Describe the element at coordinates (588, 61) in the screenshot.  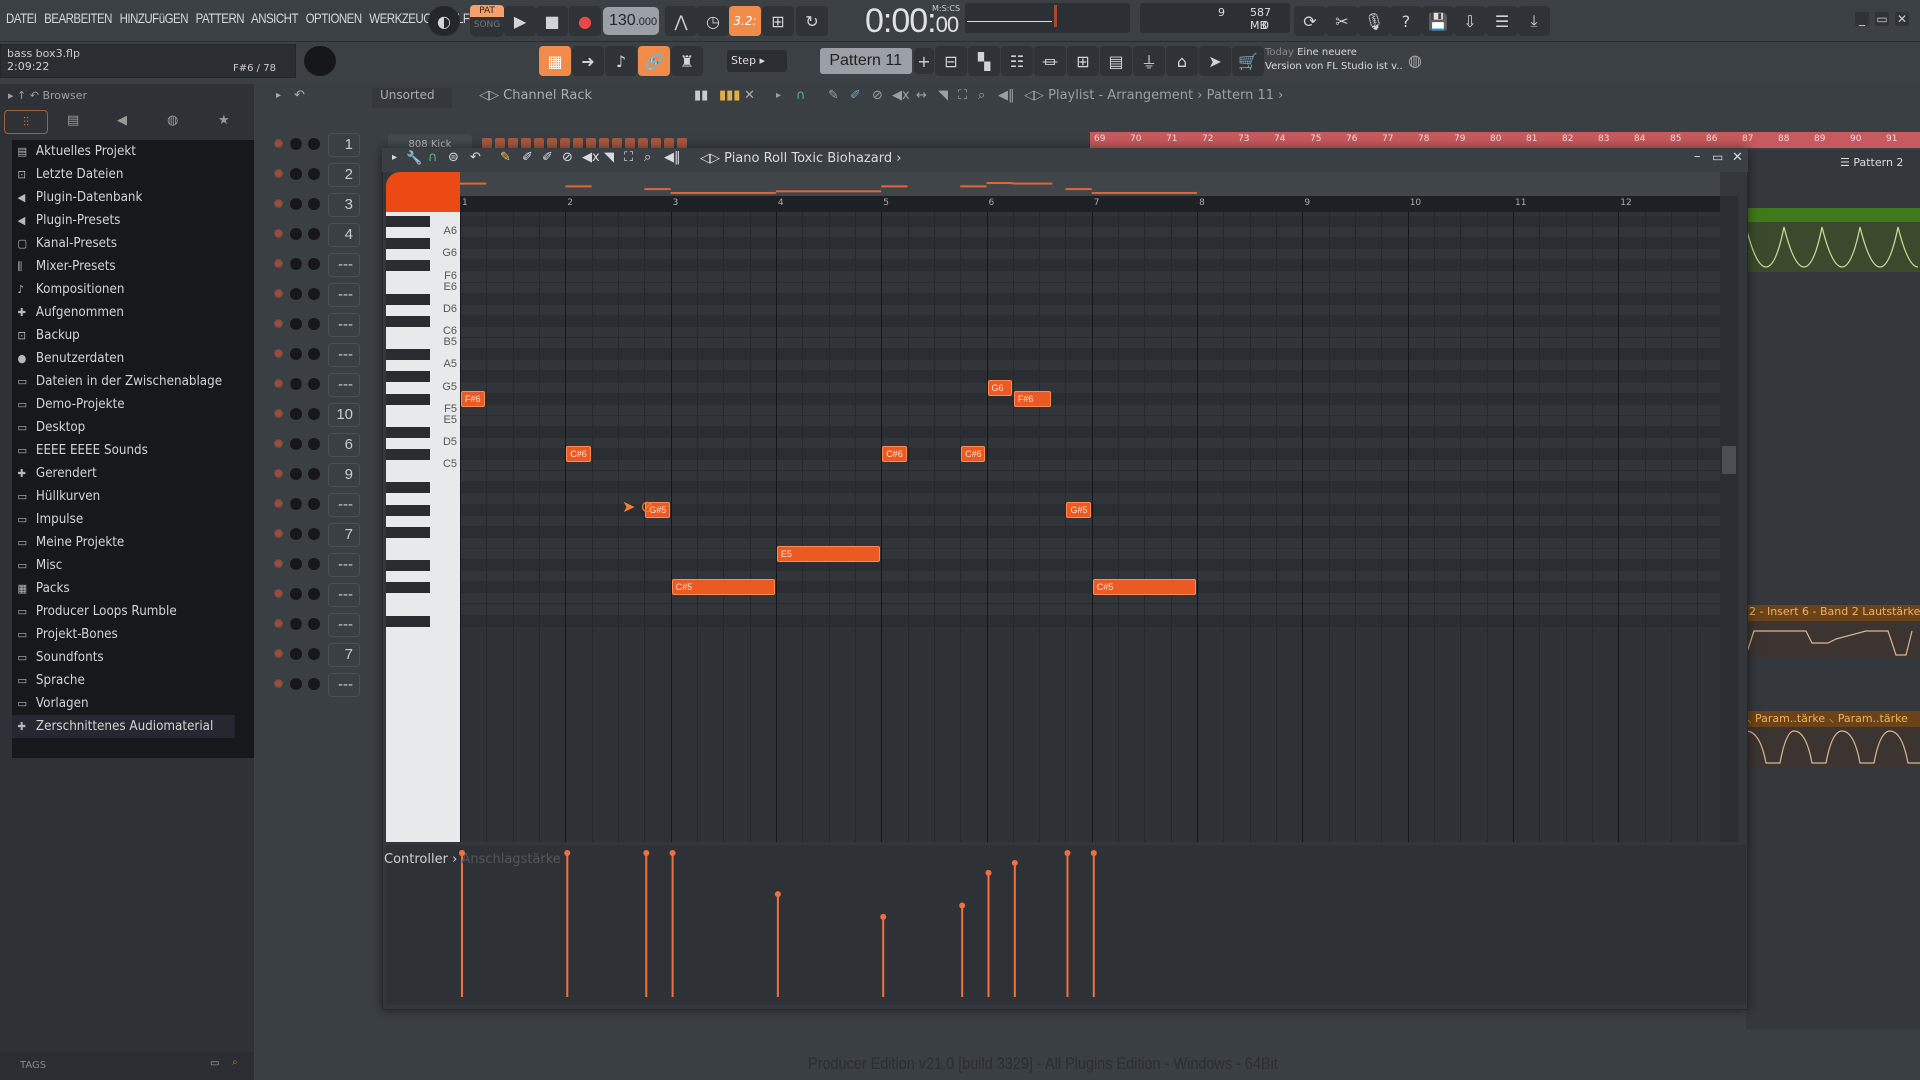
I see `playlist-arrow-button: ➜` at that location.